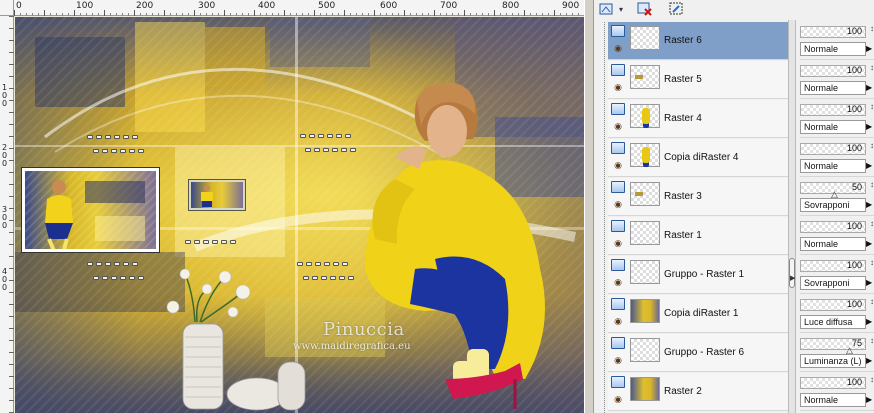 This screenshot has width=874, height=413. I want to click on mask-icon, so click(677, 9).